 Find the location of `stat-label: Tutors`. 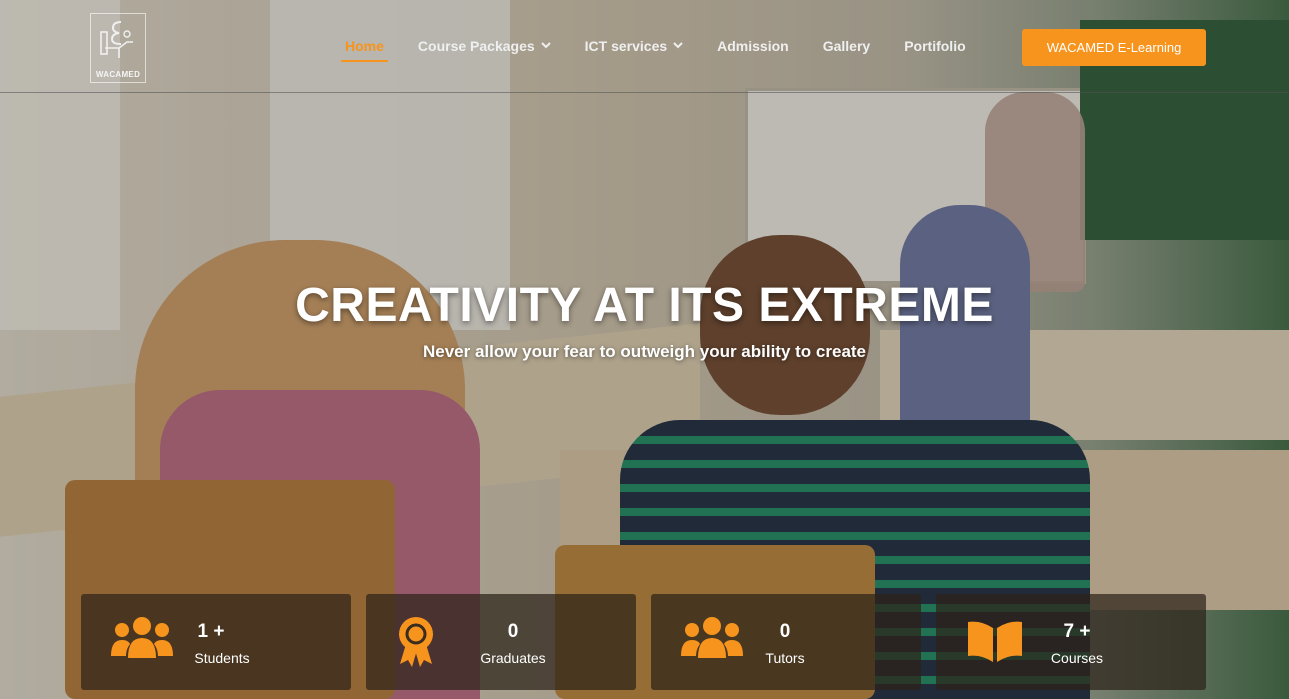

stat-label: Tutors is located at coordinates (785, 658).